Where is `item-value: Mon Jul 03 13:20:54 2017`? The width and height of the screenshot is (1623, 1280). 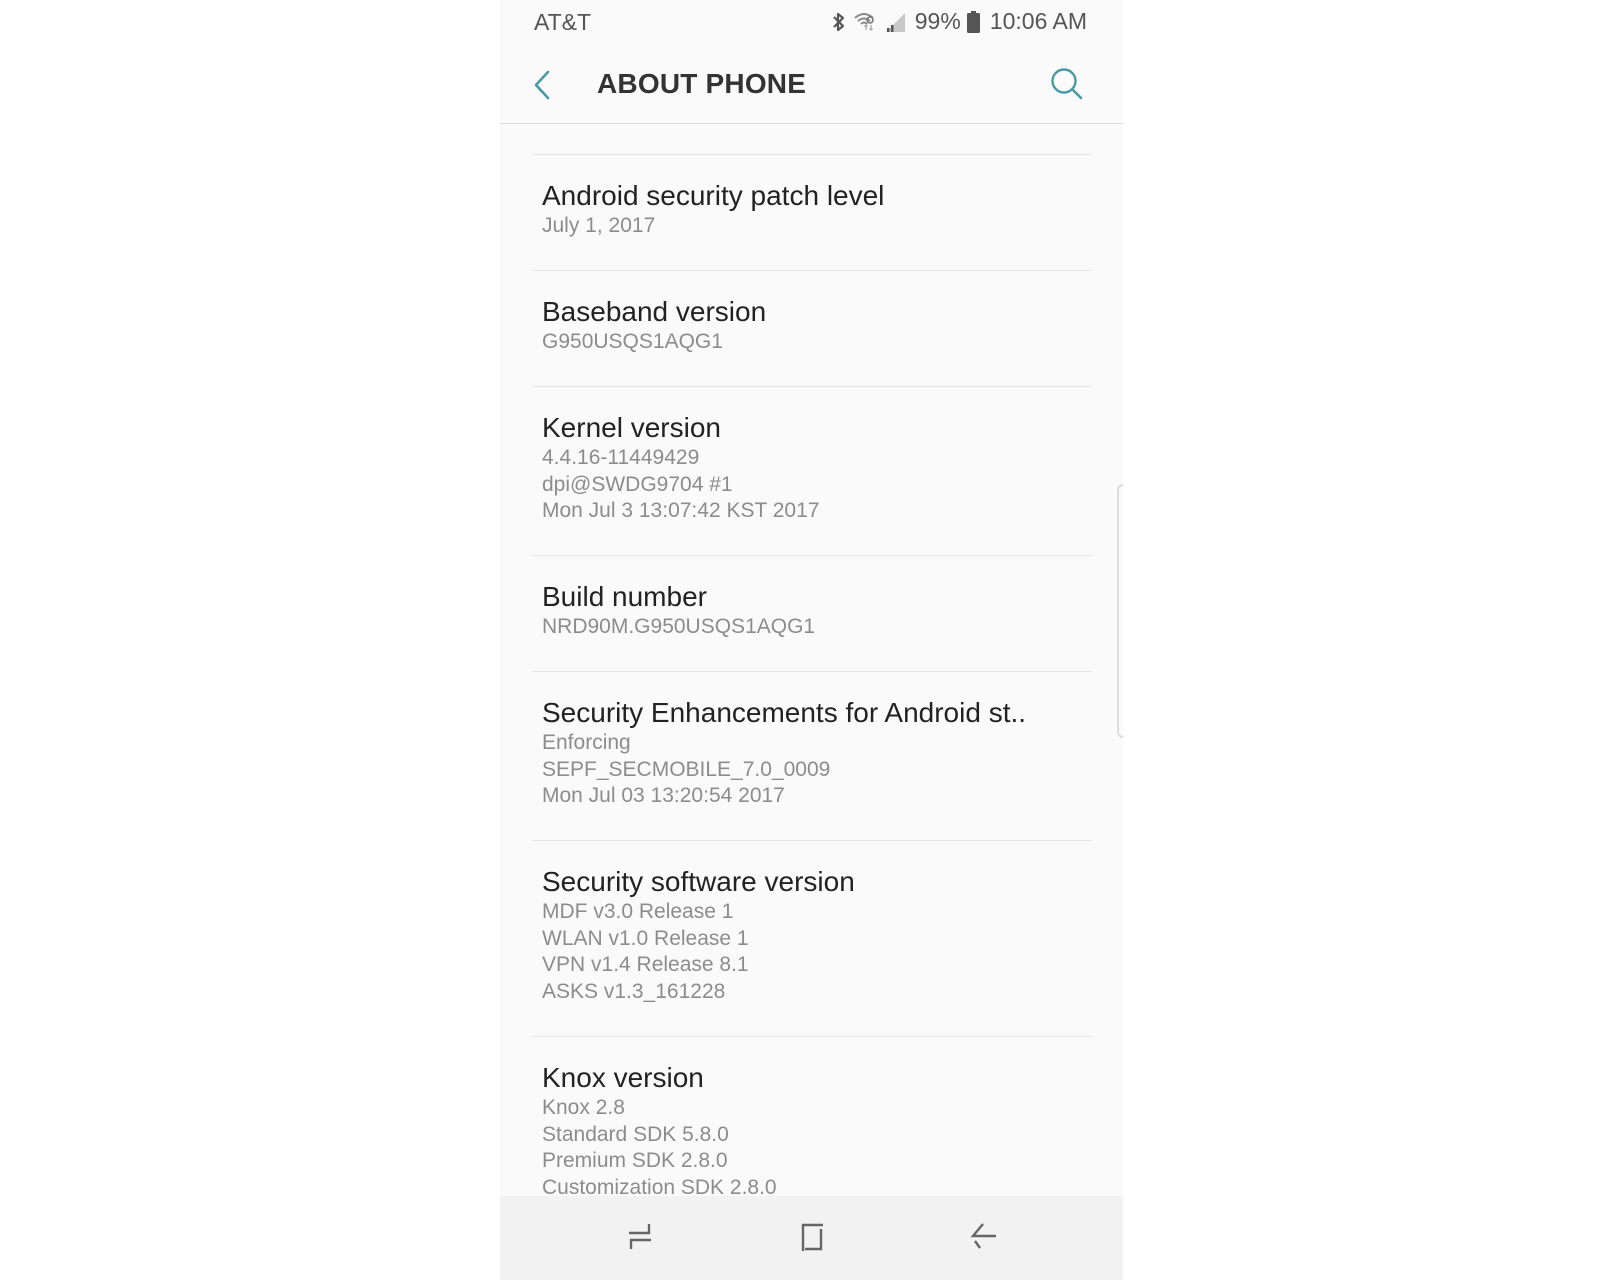
item-value: Mon Jul 03 13:20:54 2017 is located at coordinates (663, 795).